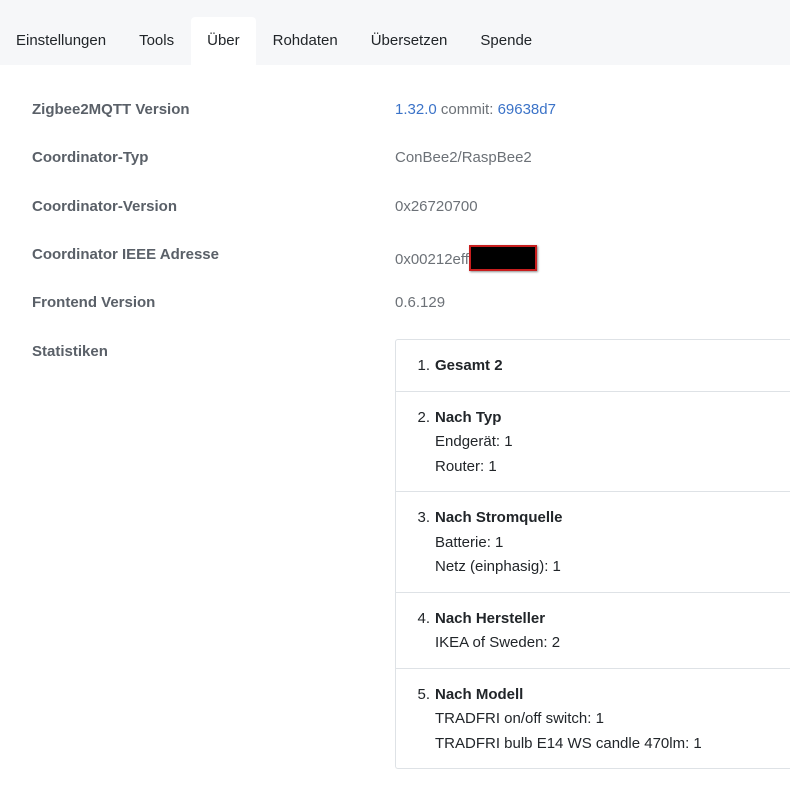 This screenshot has height=785, width=790. Describe the element at coordinates (593, 366) in the screenshot. I see `list-item: 1. Gesamt 2` at that location.